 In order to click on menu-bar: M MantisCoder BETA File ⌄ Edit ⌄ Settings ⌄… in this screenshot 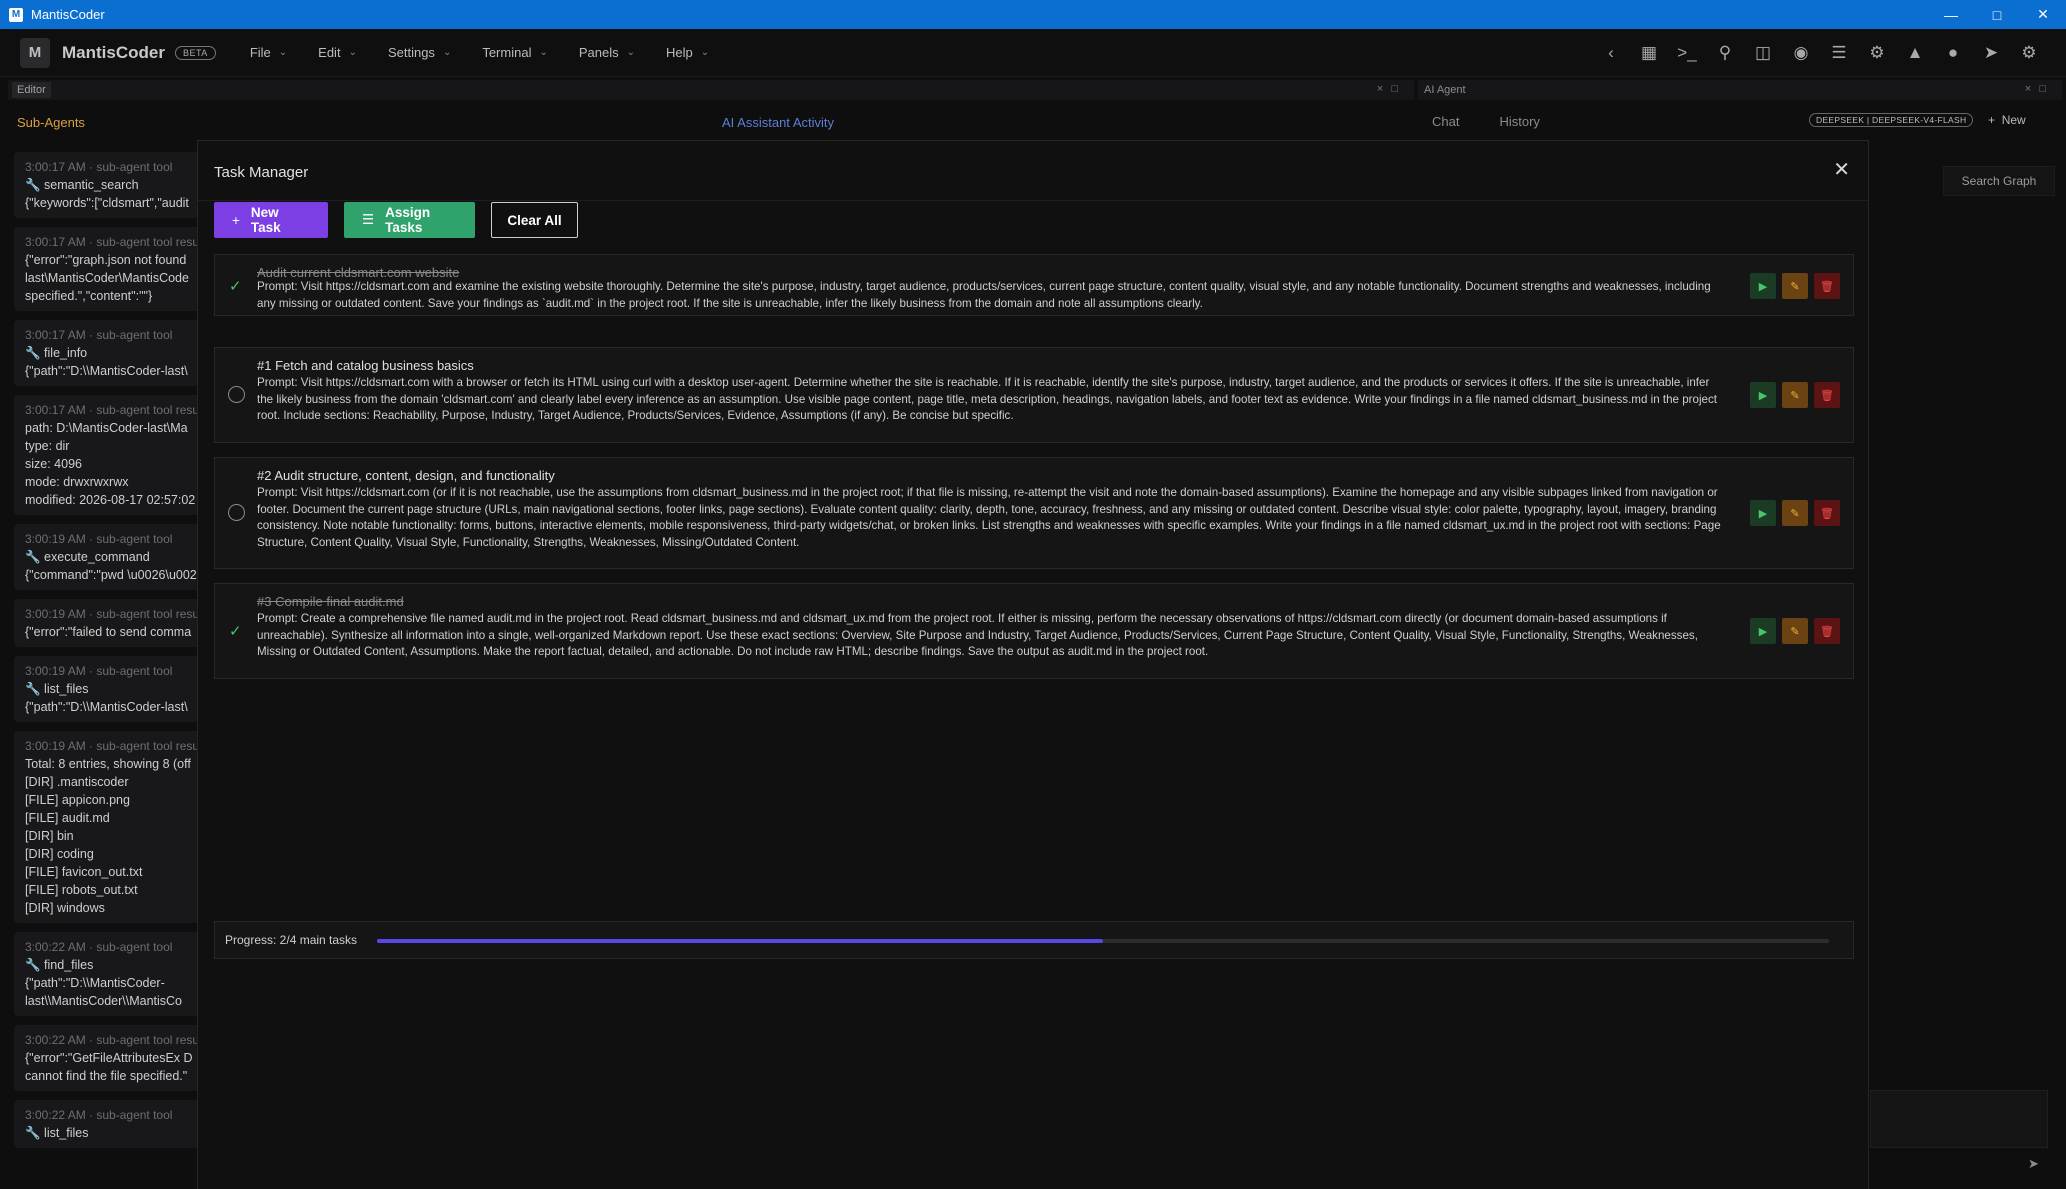, I will do `click(1033, 53)`.